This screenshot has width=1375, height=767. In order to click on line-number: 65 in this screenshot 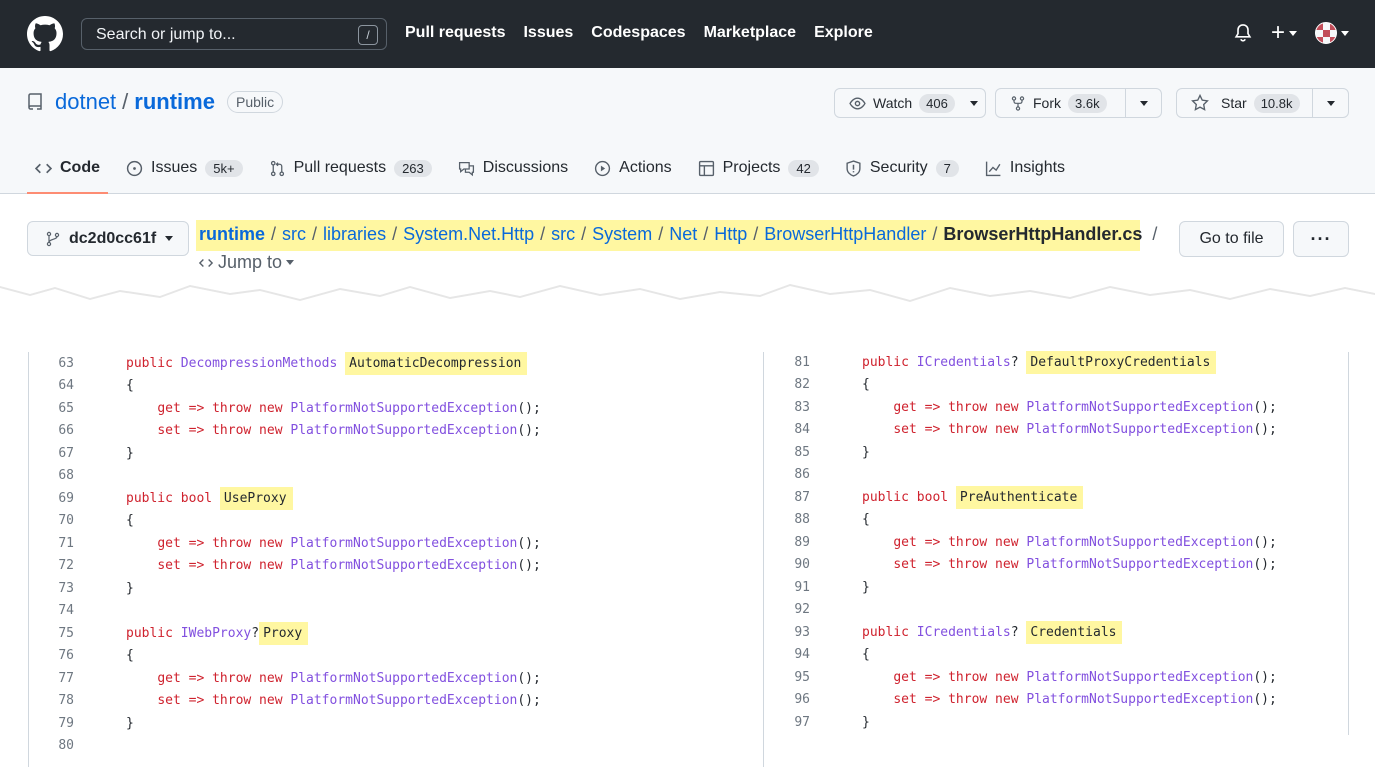, I will do `click(51, 408)`.